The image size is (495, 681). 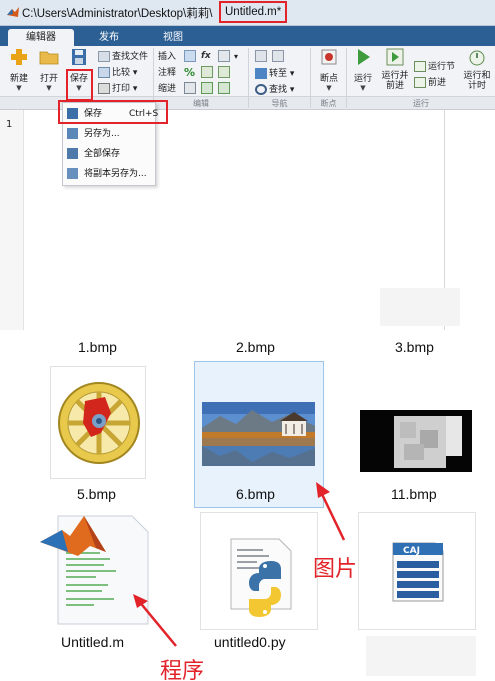 I want to click on arrow-to-program, so click(x=155, y=620).